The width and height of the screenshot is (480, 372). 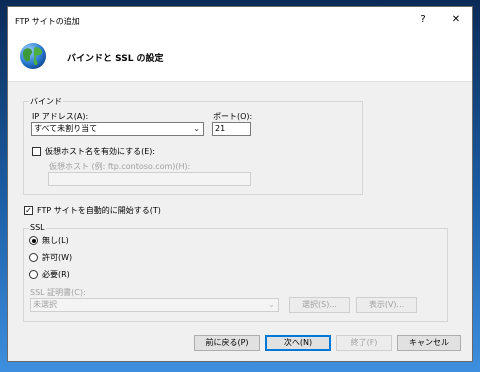 What do you see at coordinates (47, 21) in the screenshot?
I see `window-title: FTP サイトの追加` at bounding box center [47, 21].